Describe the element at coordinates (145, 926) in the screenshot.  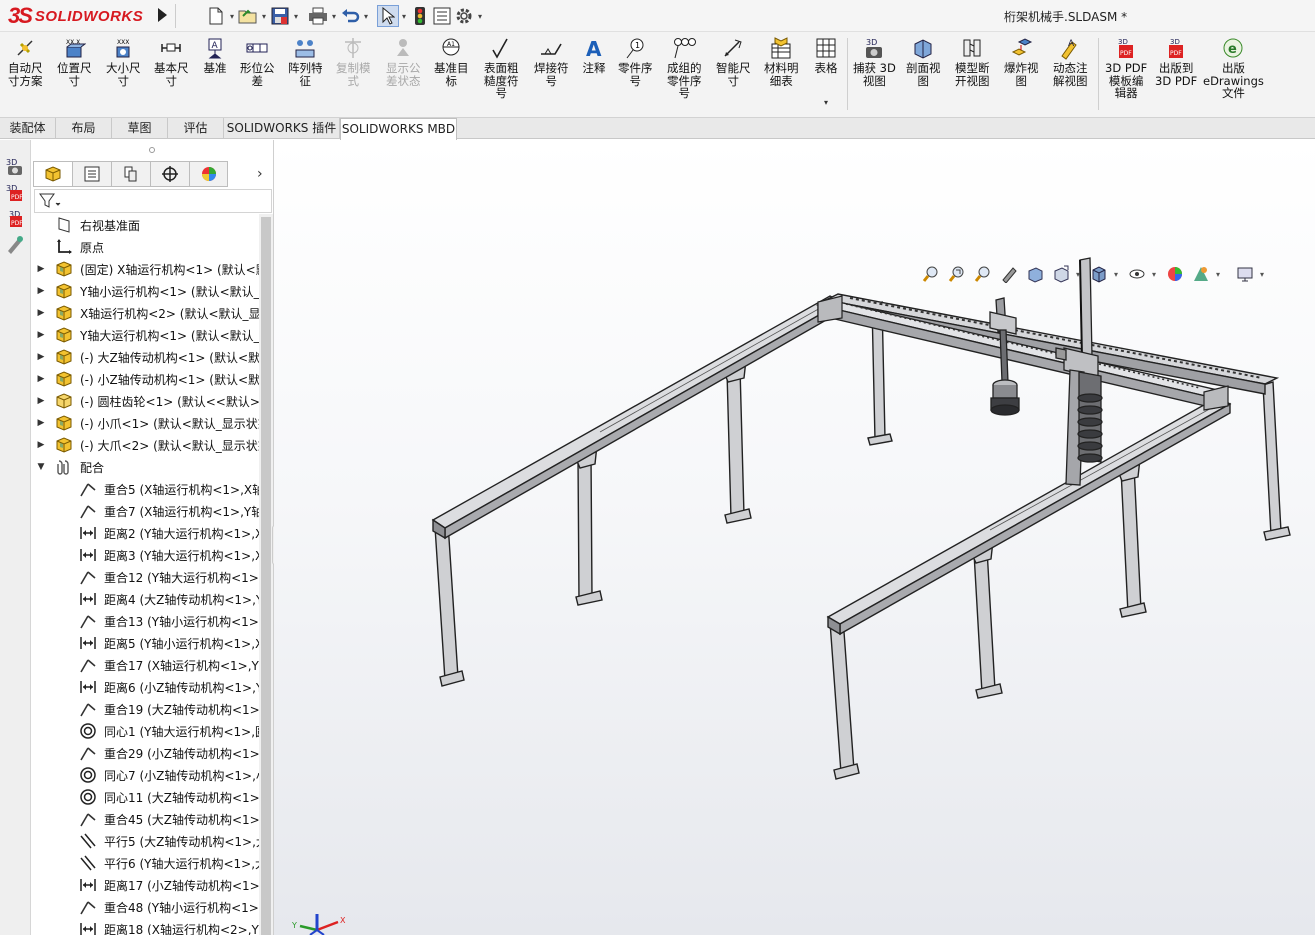
I see `mate-item: 距离18 (X轴运行机构<2>,Y轴` at that location.